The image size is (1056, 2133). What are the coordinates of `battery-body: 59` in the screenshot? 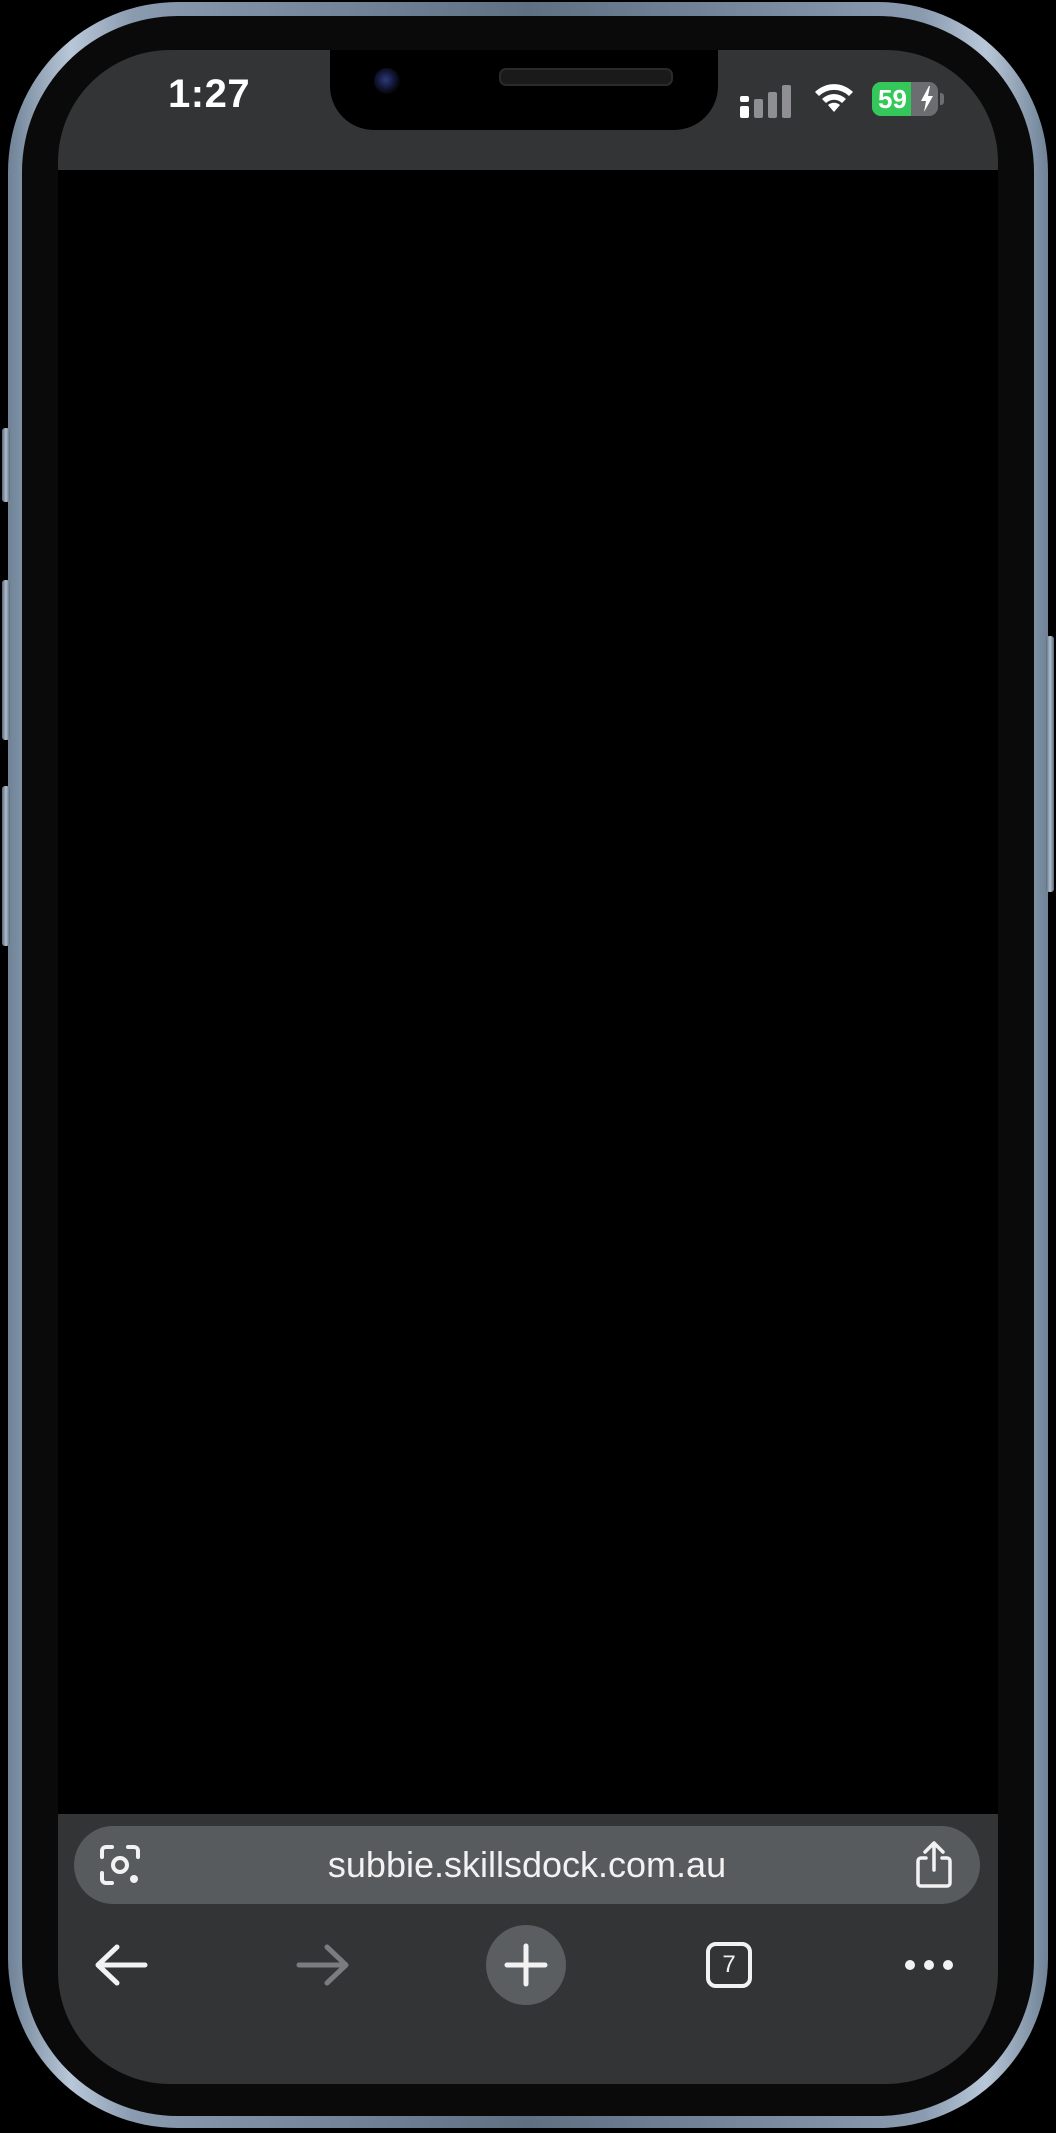 It's located at (905, 99).